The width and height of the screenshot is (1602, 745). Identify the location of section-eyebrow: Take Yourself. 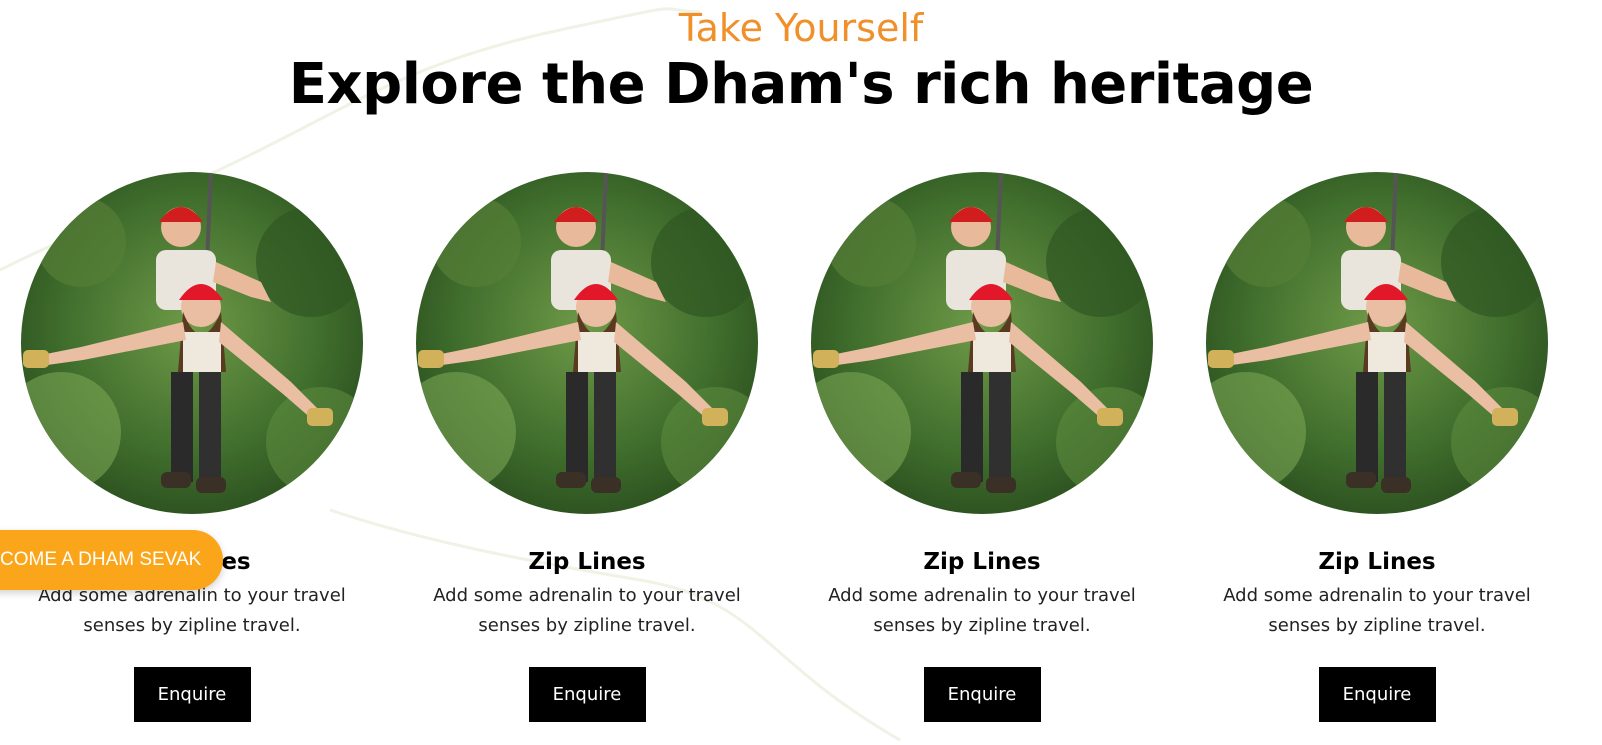
(801, 28).